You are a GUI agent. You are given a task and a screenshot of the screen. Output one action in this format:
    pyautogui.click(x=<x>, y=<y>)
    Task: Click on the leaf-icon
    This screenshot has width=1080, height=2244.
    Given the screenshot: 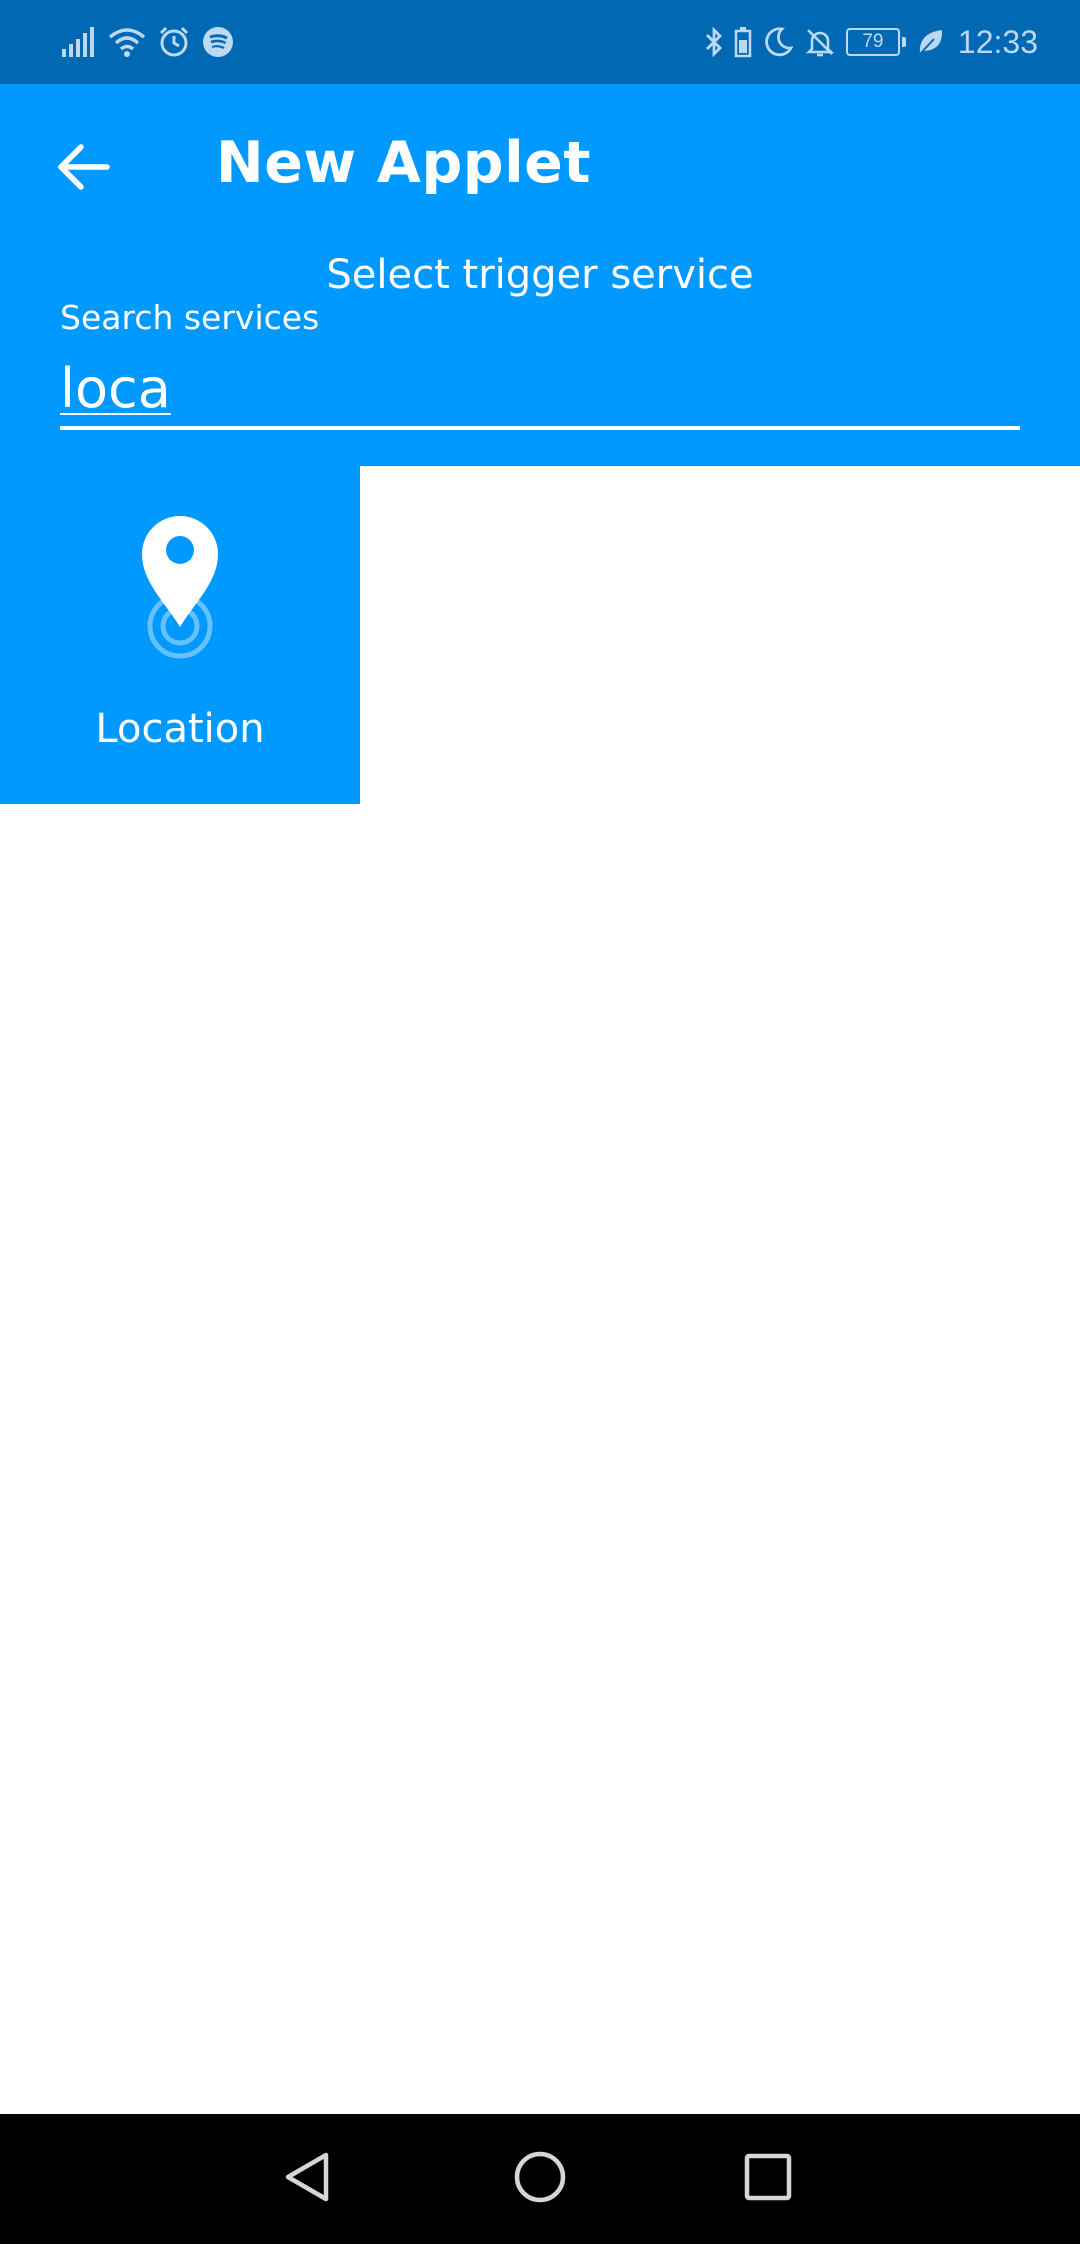 What is the action you would take?
    pyautogui.click(x=930, y=42)
    